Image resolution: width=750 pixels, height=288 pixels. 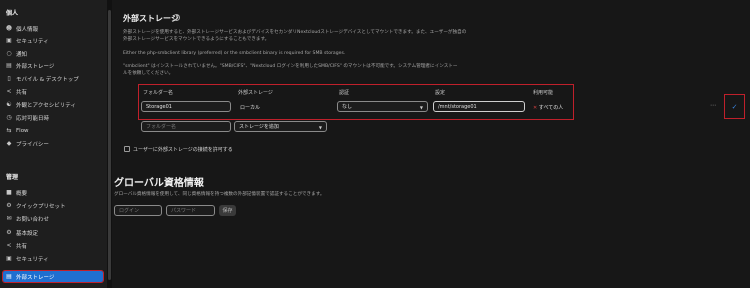 What do you see at coordinates (53, 232) in the screenshot?
I see `sidebar-item-basic-settings: ⚙ 基本設定` at bounding box center [53, 232].